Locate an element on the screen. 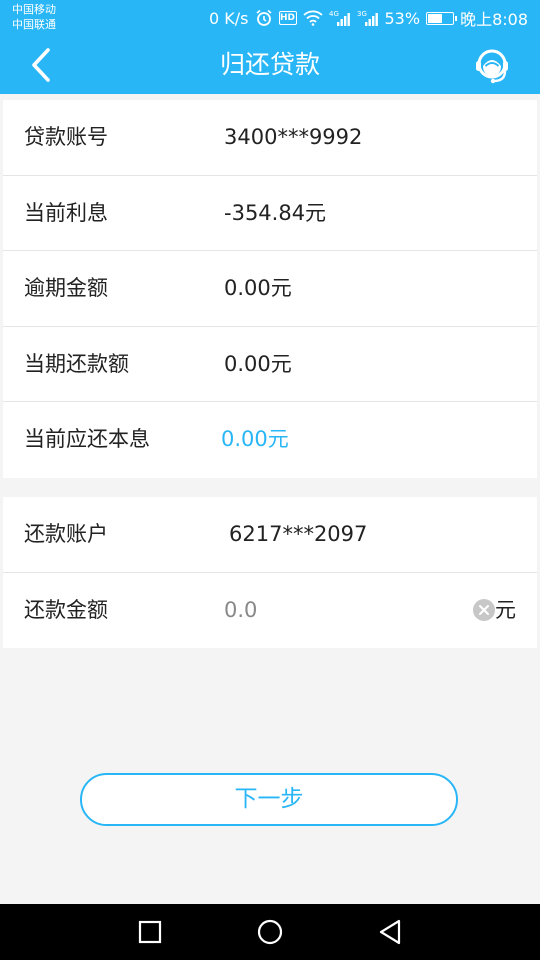  recent-apps-button is located at coordinates (150, 932).